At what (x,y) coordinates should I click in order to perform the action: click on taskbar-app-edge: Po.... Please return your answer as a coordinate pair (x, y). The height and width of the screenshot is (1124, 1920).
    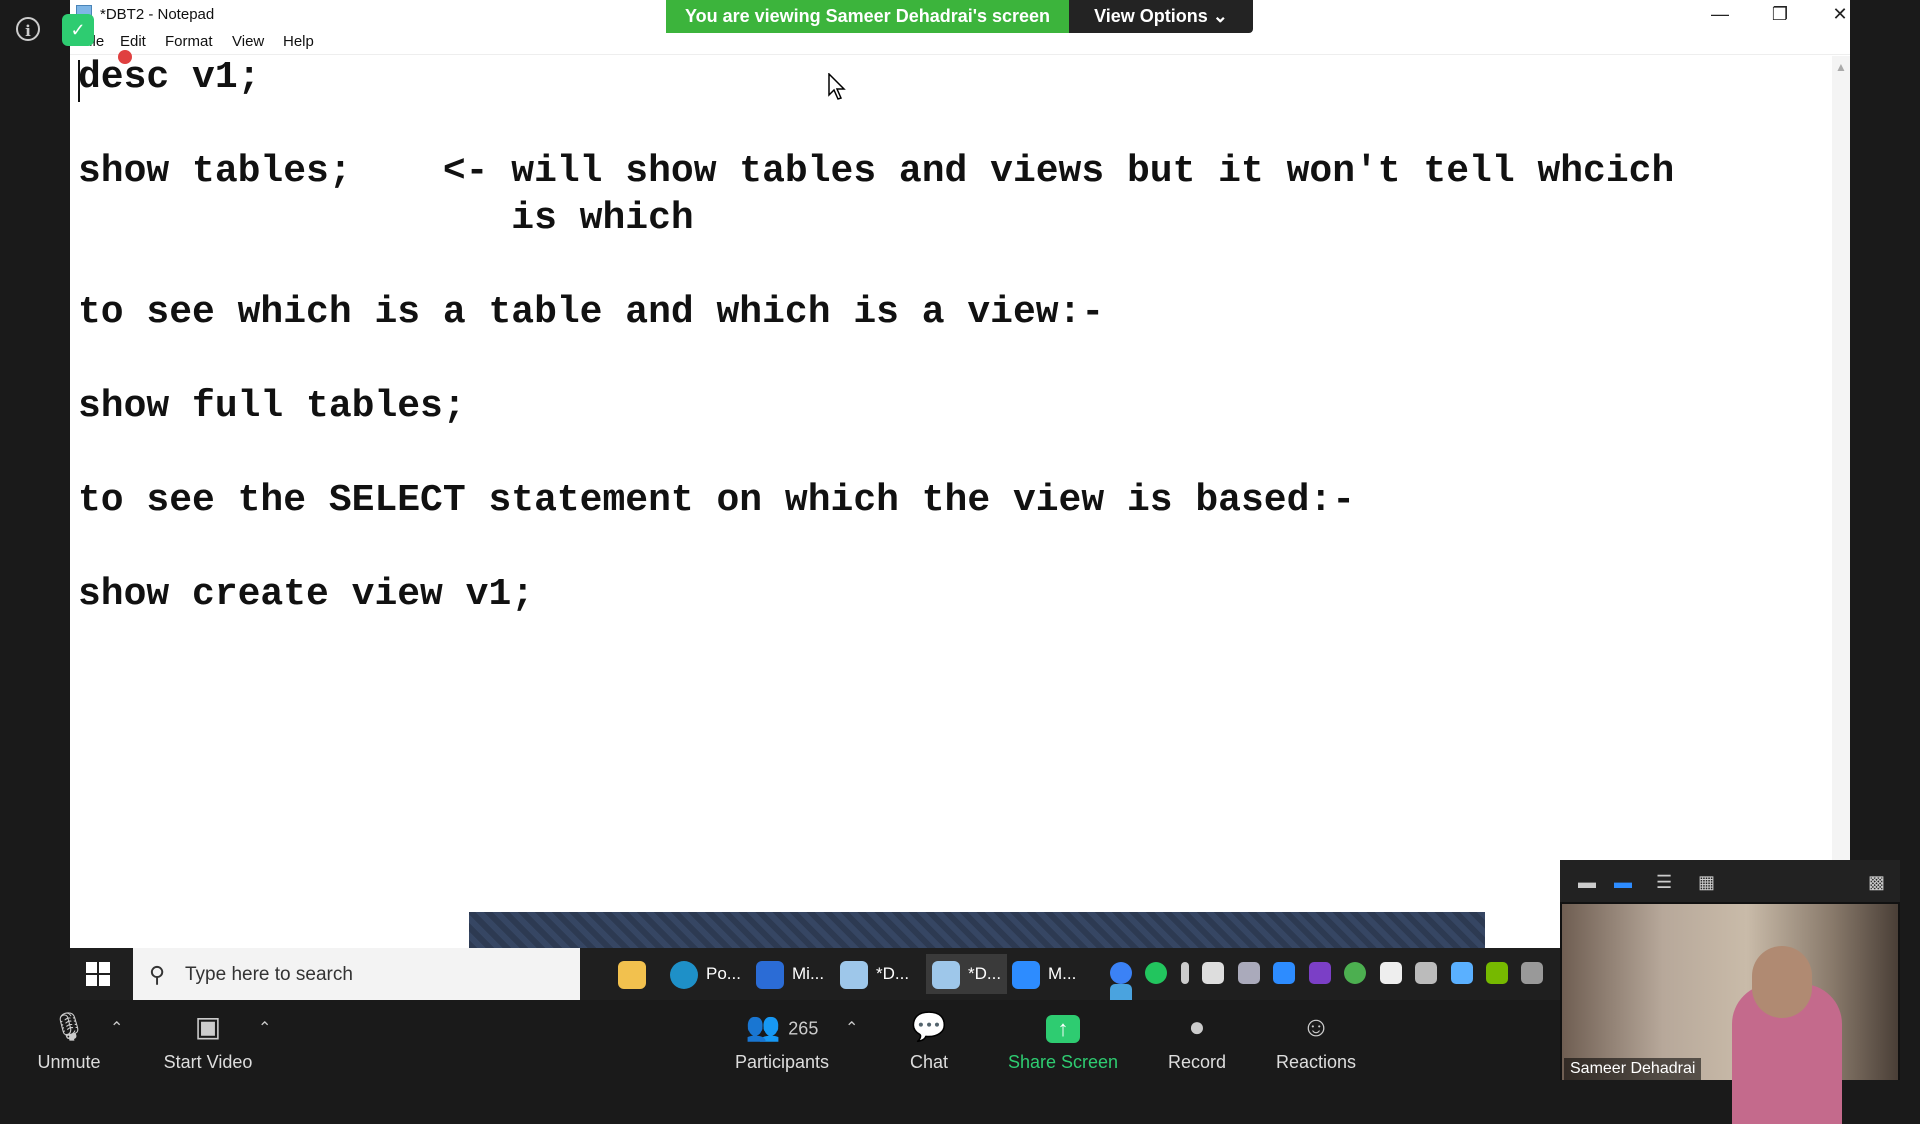
    Looking at the image, I should click on (705, 974).